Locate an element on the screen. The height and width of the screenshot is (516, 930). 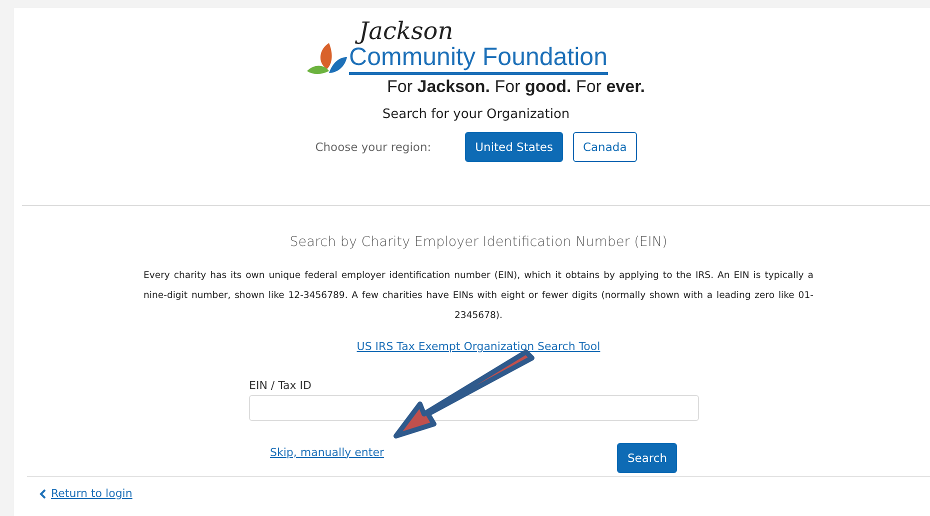
region-button: United States is located at coordinates (514, 147).